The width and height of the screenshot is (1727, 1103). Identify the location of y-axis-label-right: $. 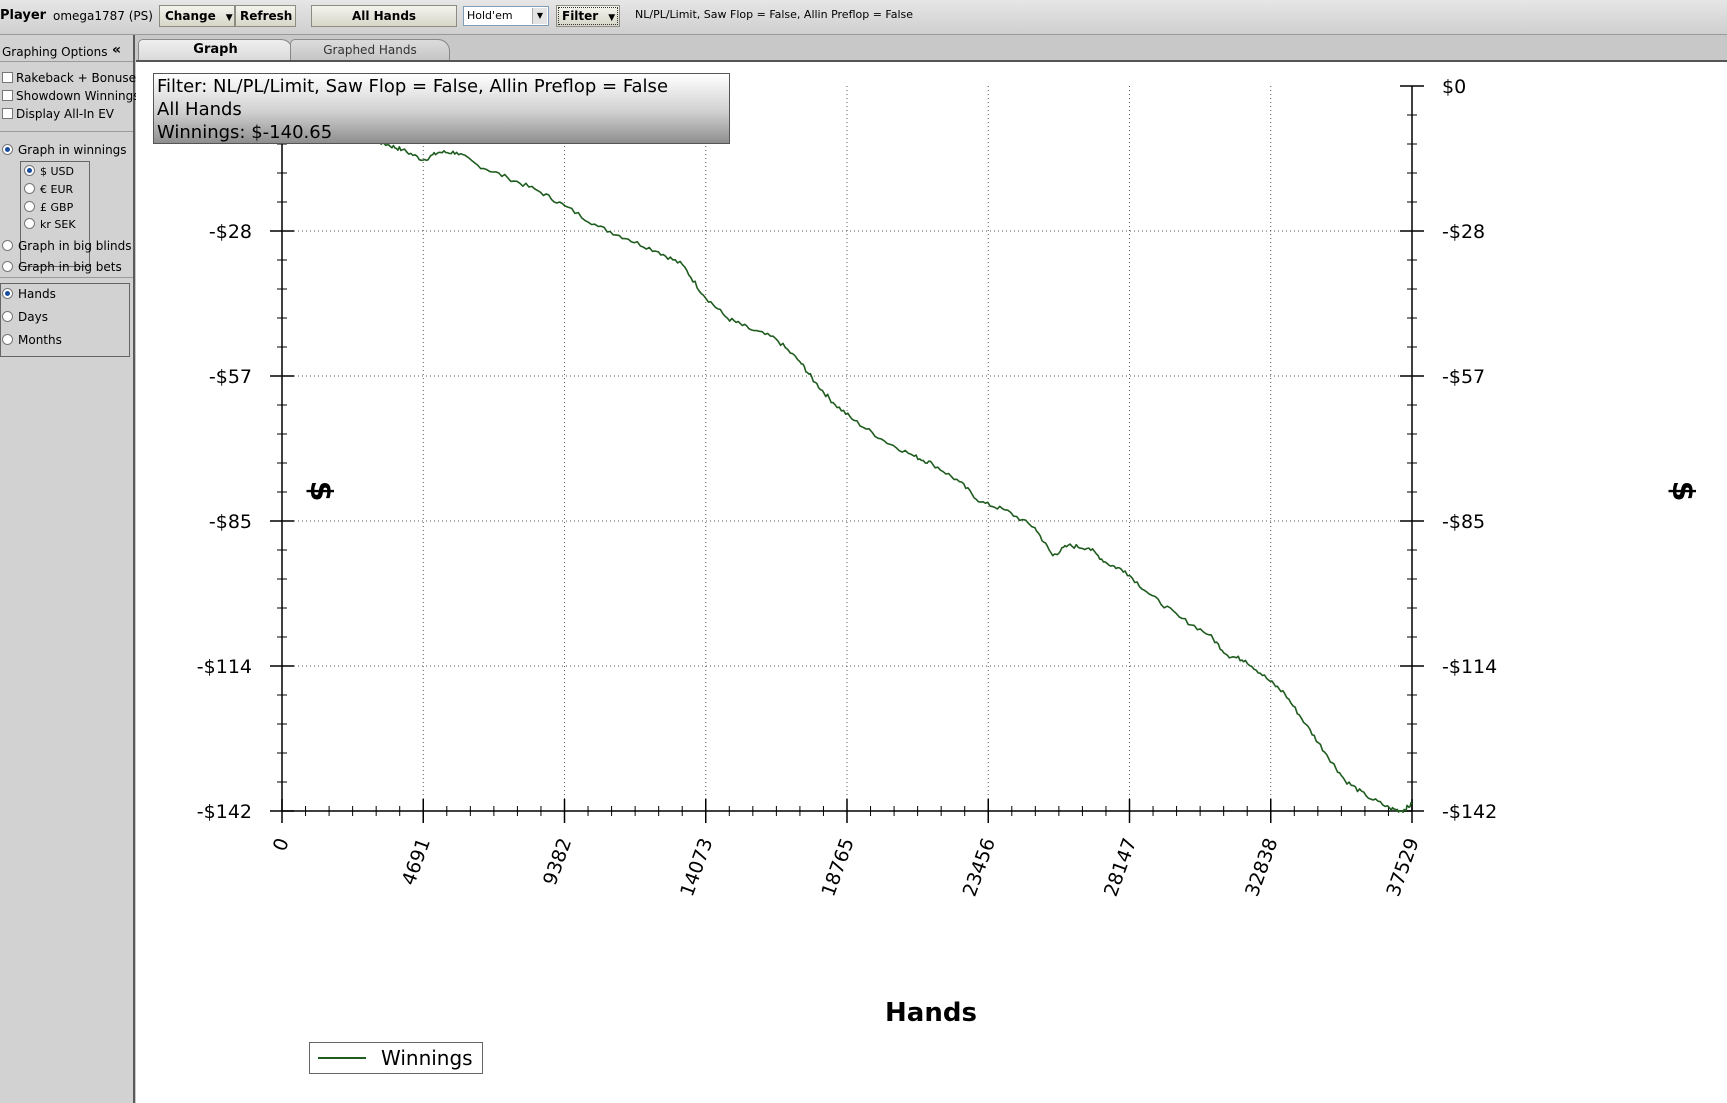
(1682, 491).